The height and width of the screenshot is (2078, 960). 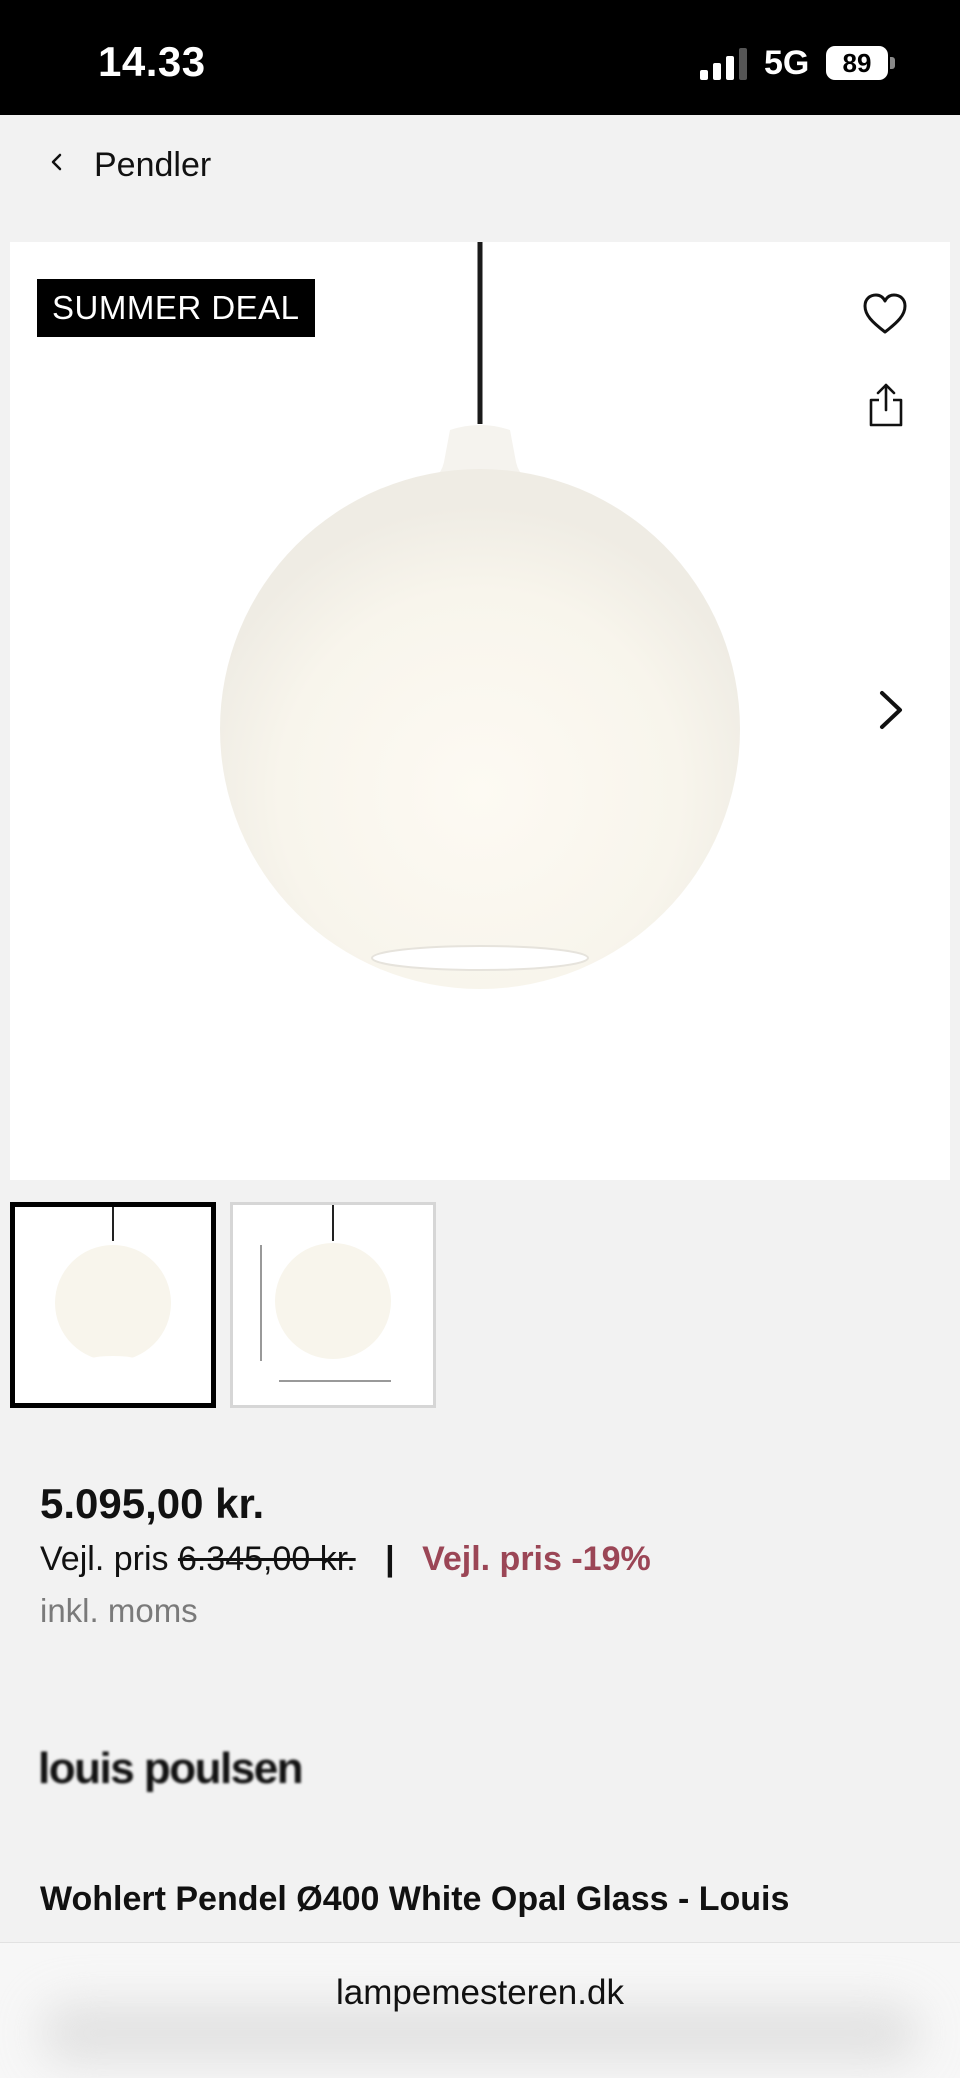 I want to click on battery-icon: 89, so click(x=861, y=63).